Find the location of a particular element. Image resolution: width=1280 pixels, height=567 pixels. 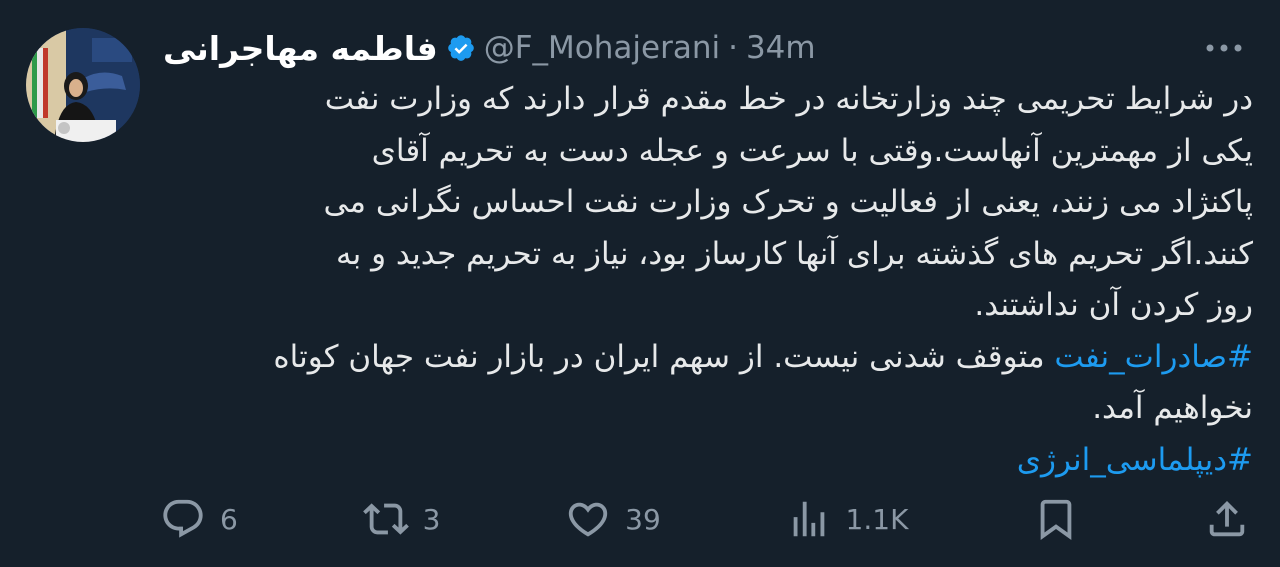

bookmark-icon is located at coordinates (1056, 519).